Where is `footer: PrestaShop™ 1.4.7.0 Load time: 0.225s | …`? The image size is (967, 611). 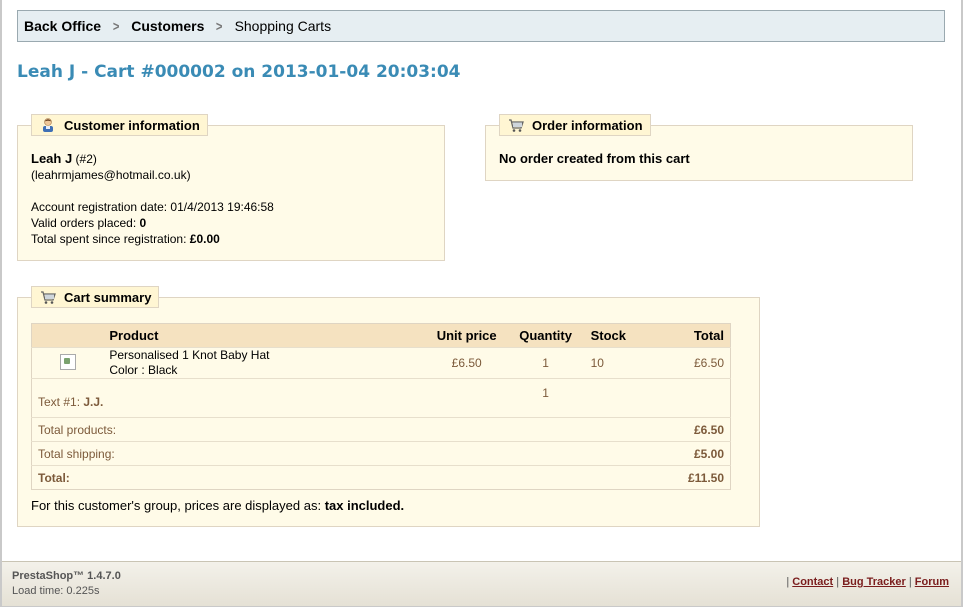 footer: PrestaShop™ 1.4.7.0 Load time: 0.225s | … is located at coordinates (481, 583).